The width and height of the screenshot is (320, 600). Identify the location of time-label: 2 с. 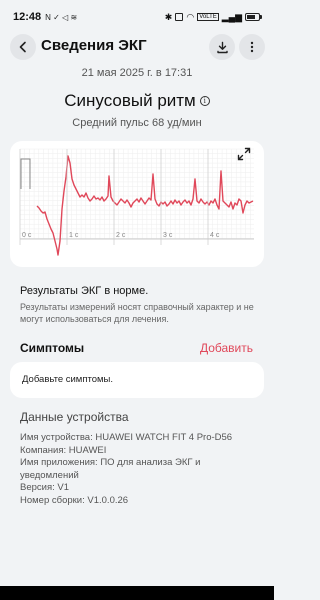
(121, 235).